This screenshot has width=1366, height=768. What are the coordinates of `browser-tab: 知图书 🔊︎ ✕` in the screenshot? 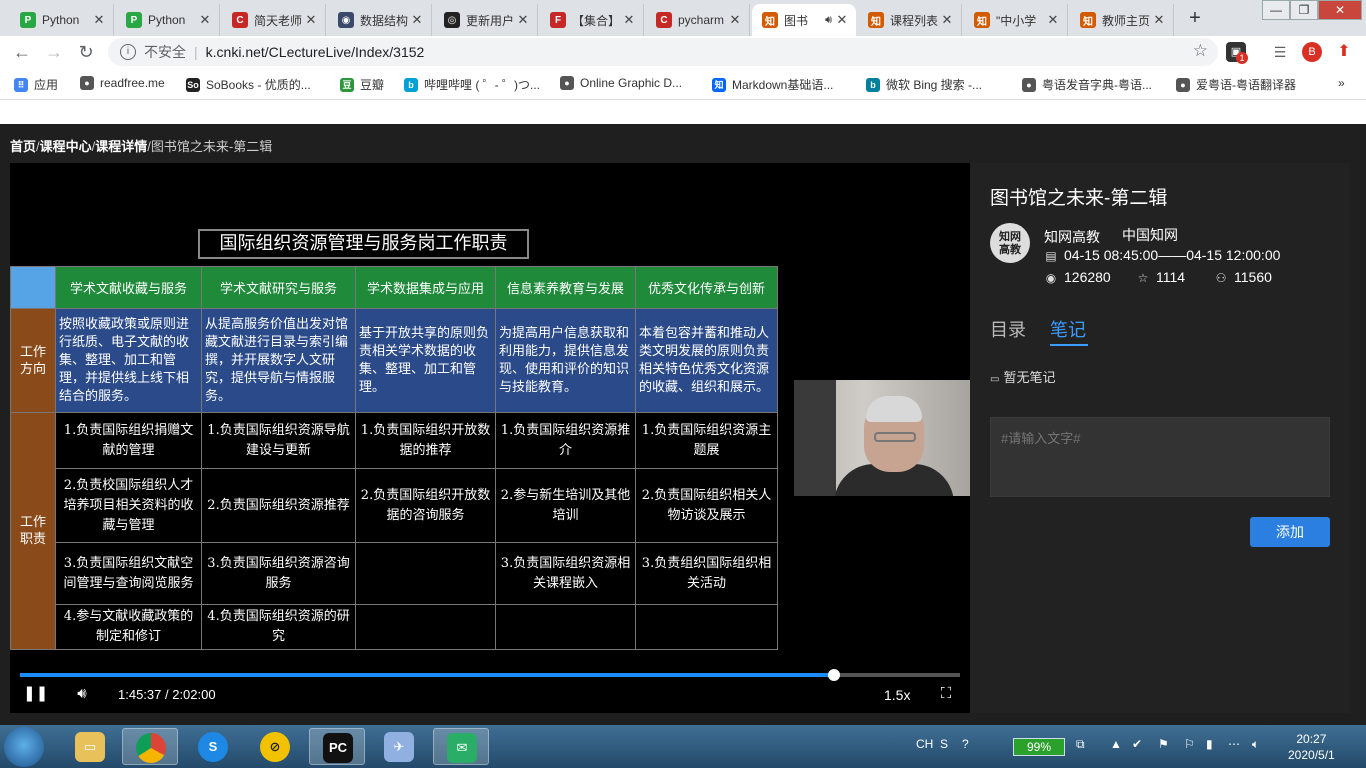 It's located at (804, 20).